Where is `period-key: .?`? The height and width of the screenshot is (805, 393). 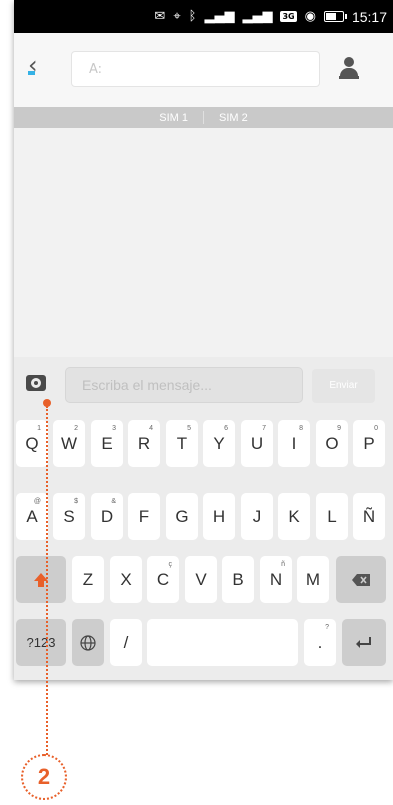 period-key: .? is located at coordinates (320, 642).